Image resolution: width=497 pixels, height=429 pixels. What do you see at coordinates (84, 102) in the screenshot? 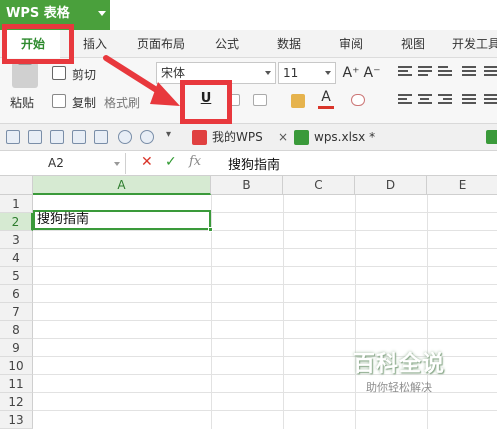
I see `copy-button: 复制` at bounding box center [84, 102].